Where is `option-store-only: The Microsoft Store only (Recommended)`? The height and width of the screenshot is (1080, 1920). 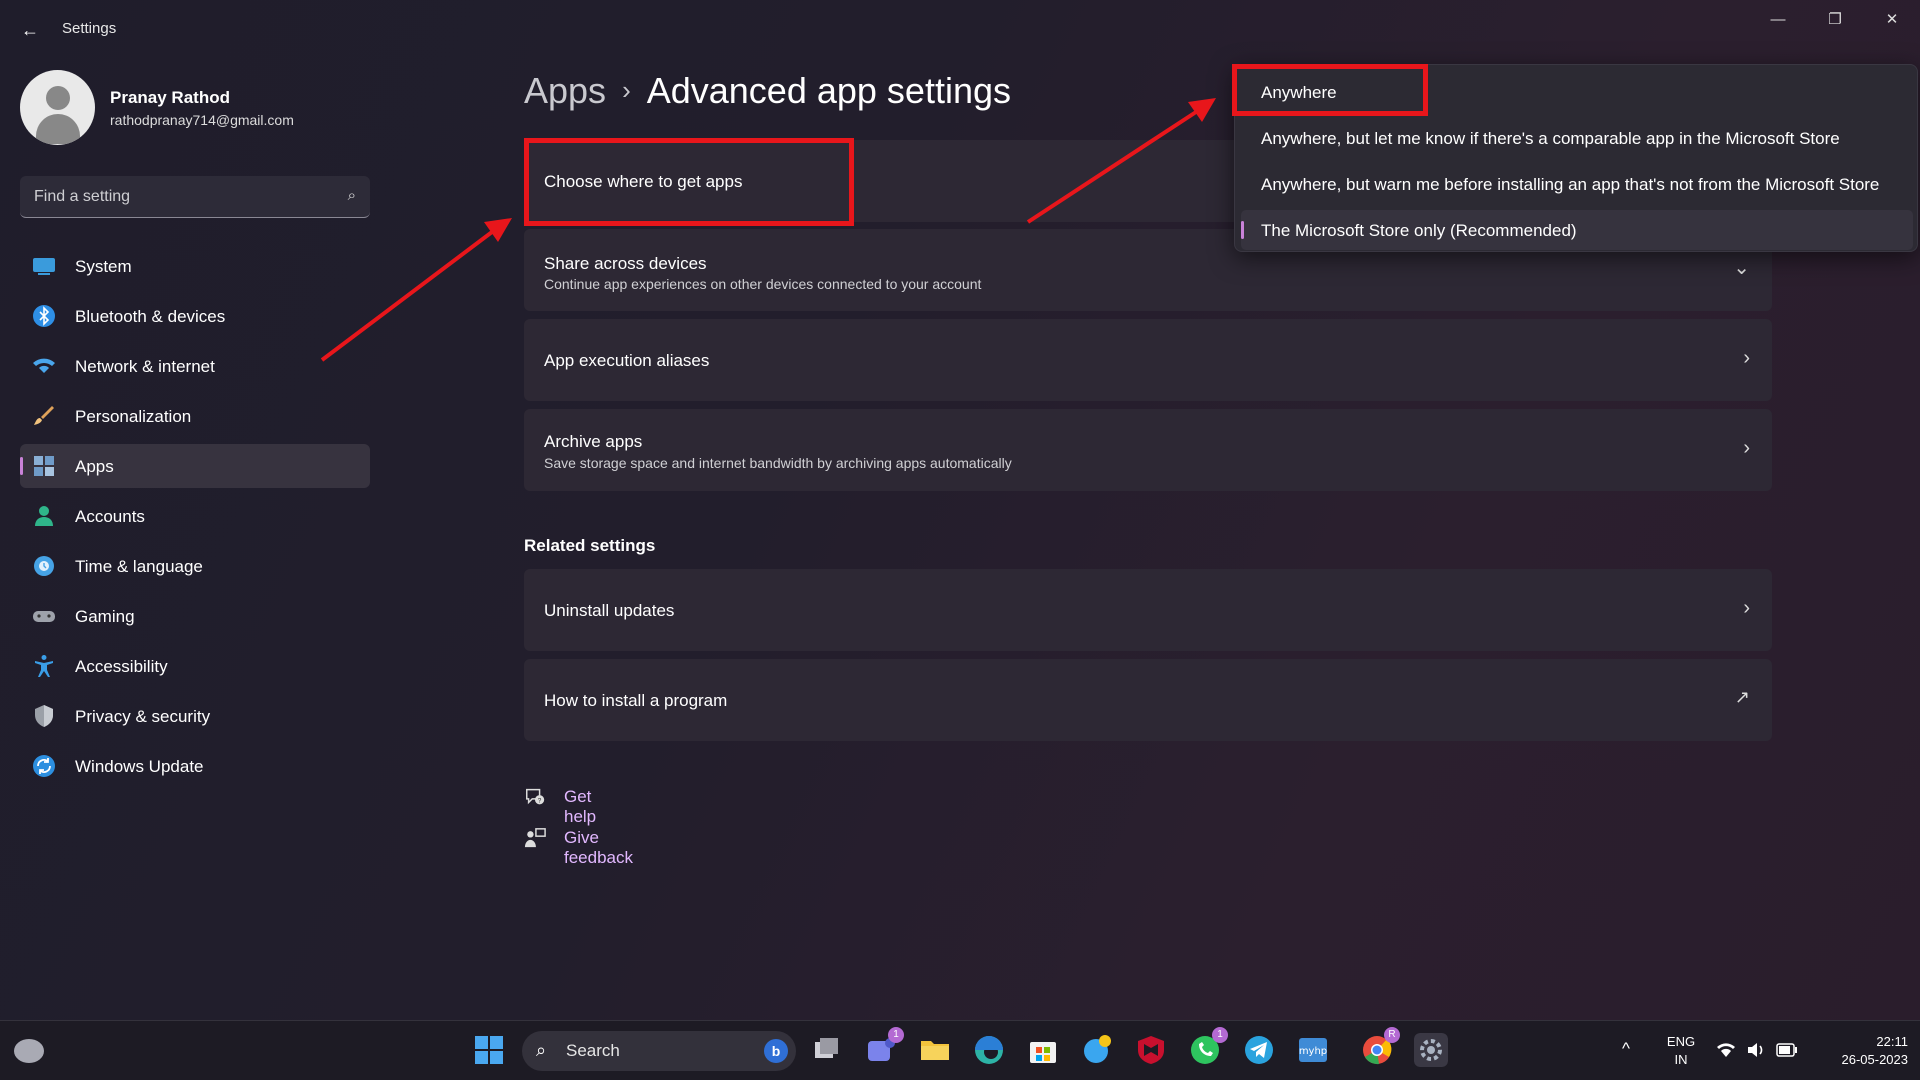 option-store-only: The Microsoft Store only (Recommended) is located at coordinates (1577, 230).